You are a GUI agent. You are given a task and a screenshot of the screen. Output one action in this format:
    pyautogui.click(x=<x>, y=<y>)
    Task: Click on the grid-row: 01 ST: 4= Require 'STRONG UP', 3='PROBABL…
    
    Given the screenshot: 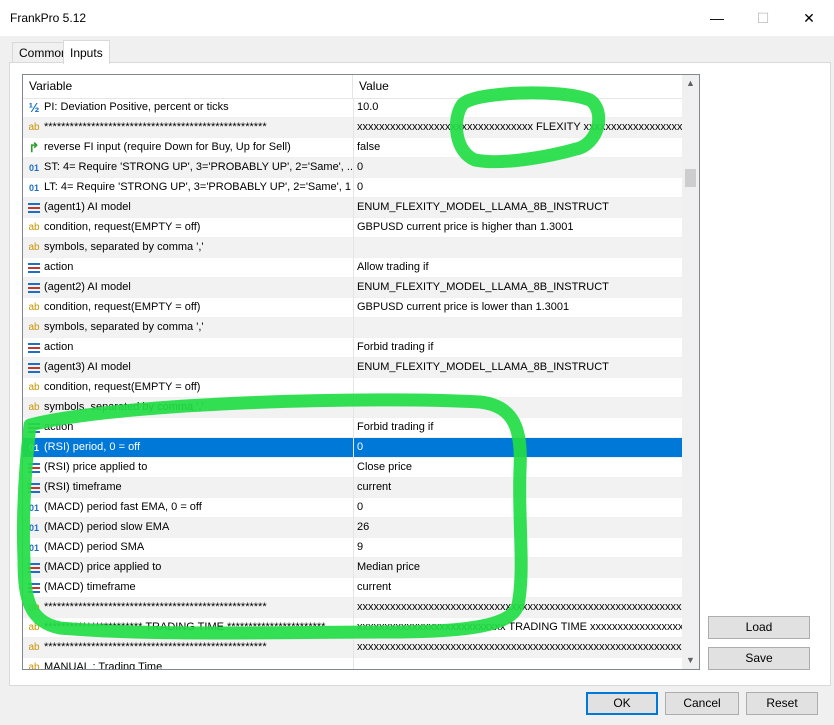 What is the action you would take?
    pyautogui.click(x=352, y=168)
    